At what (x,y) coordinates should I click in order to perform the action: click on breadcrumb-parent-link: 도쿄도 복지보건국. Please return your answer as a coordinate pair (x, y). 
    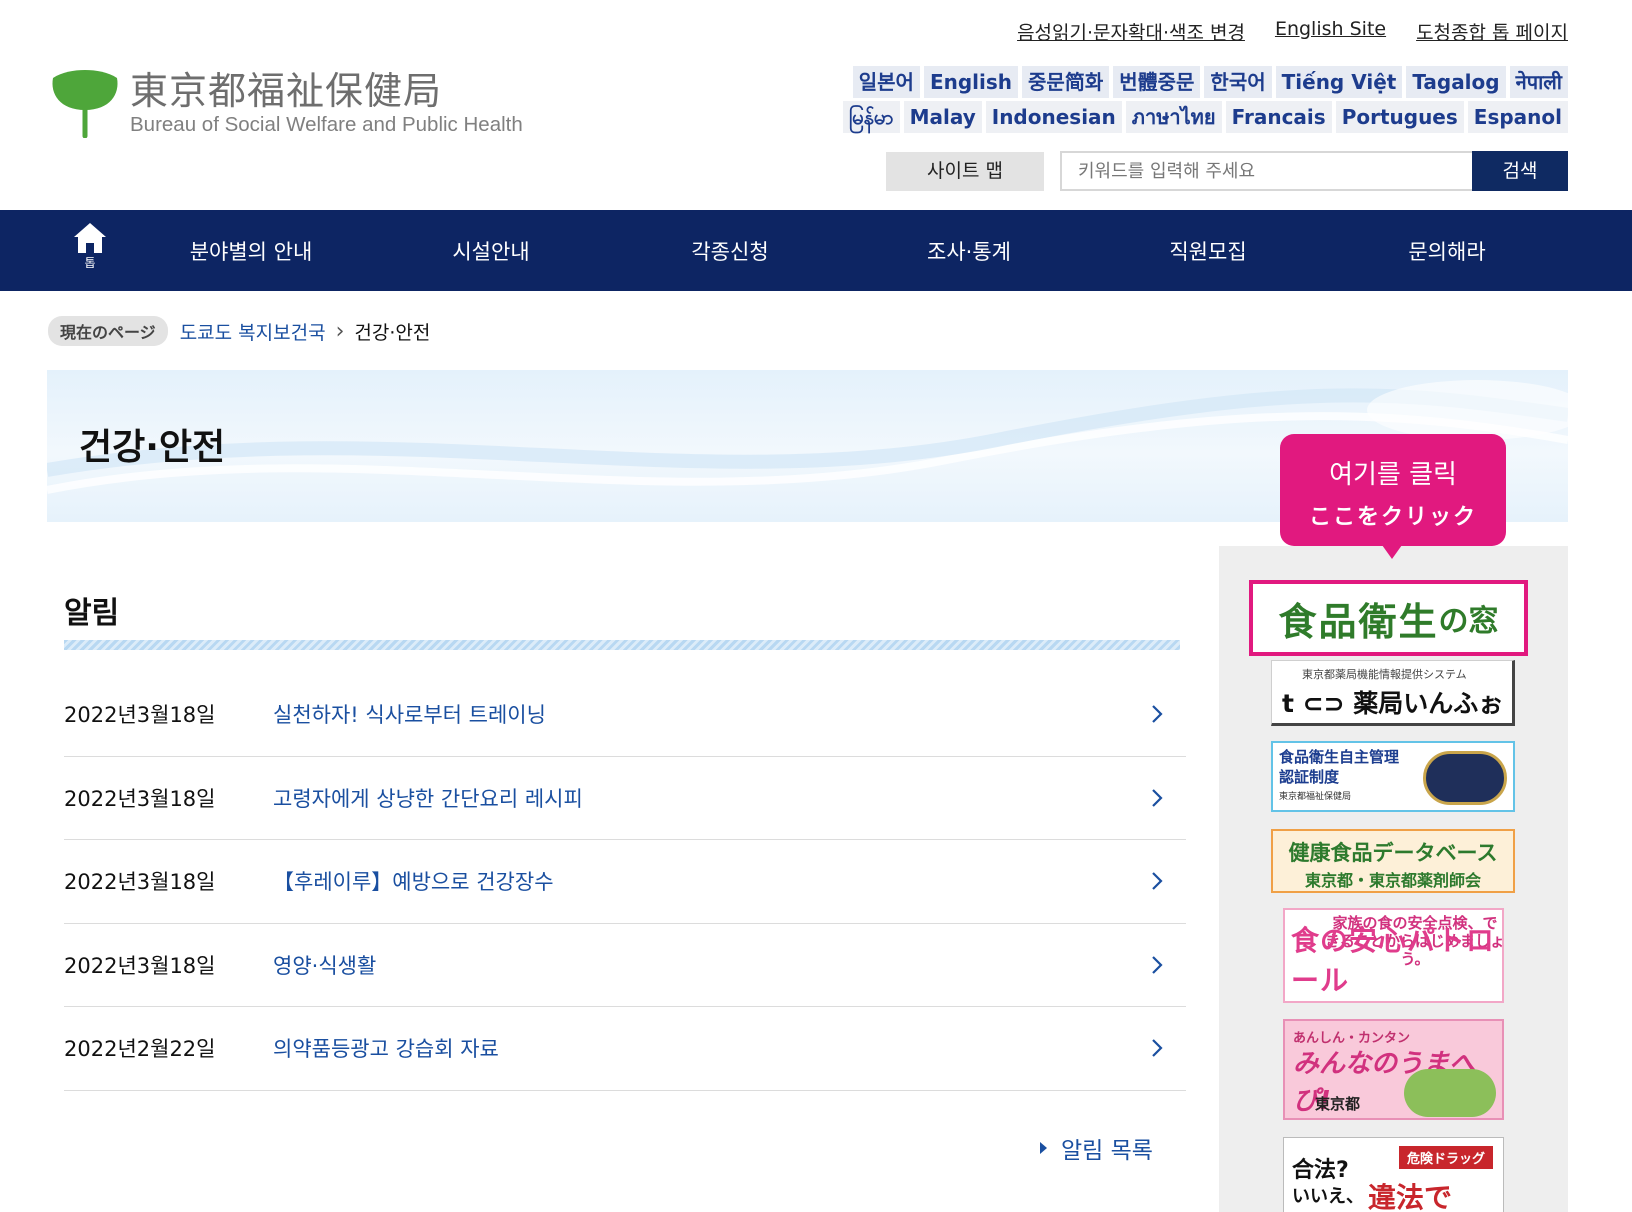
    Looking at the image, I should click on (253, 331).